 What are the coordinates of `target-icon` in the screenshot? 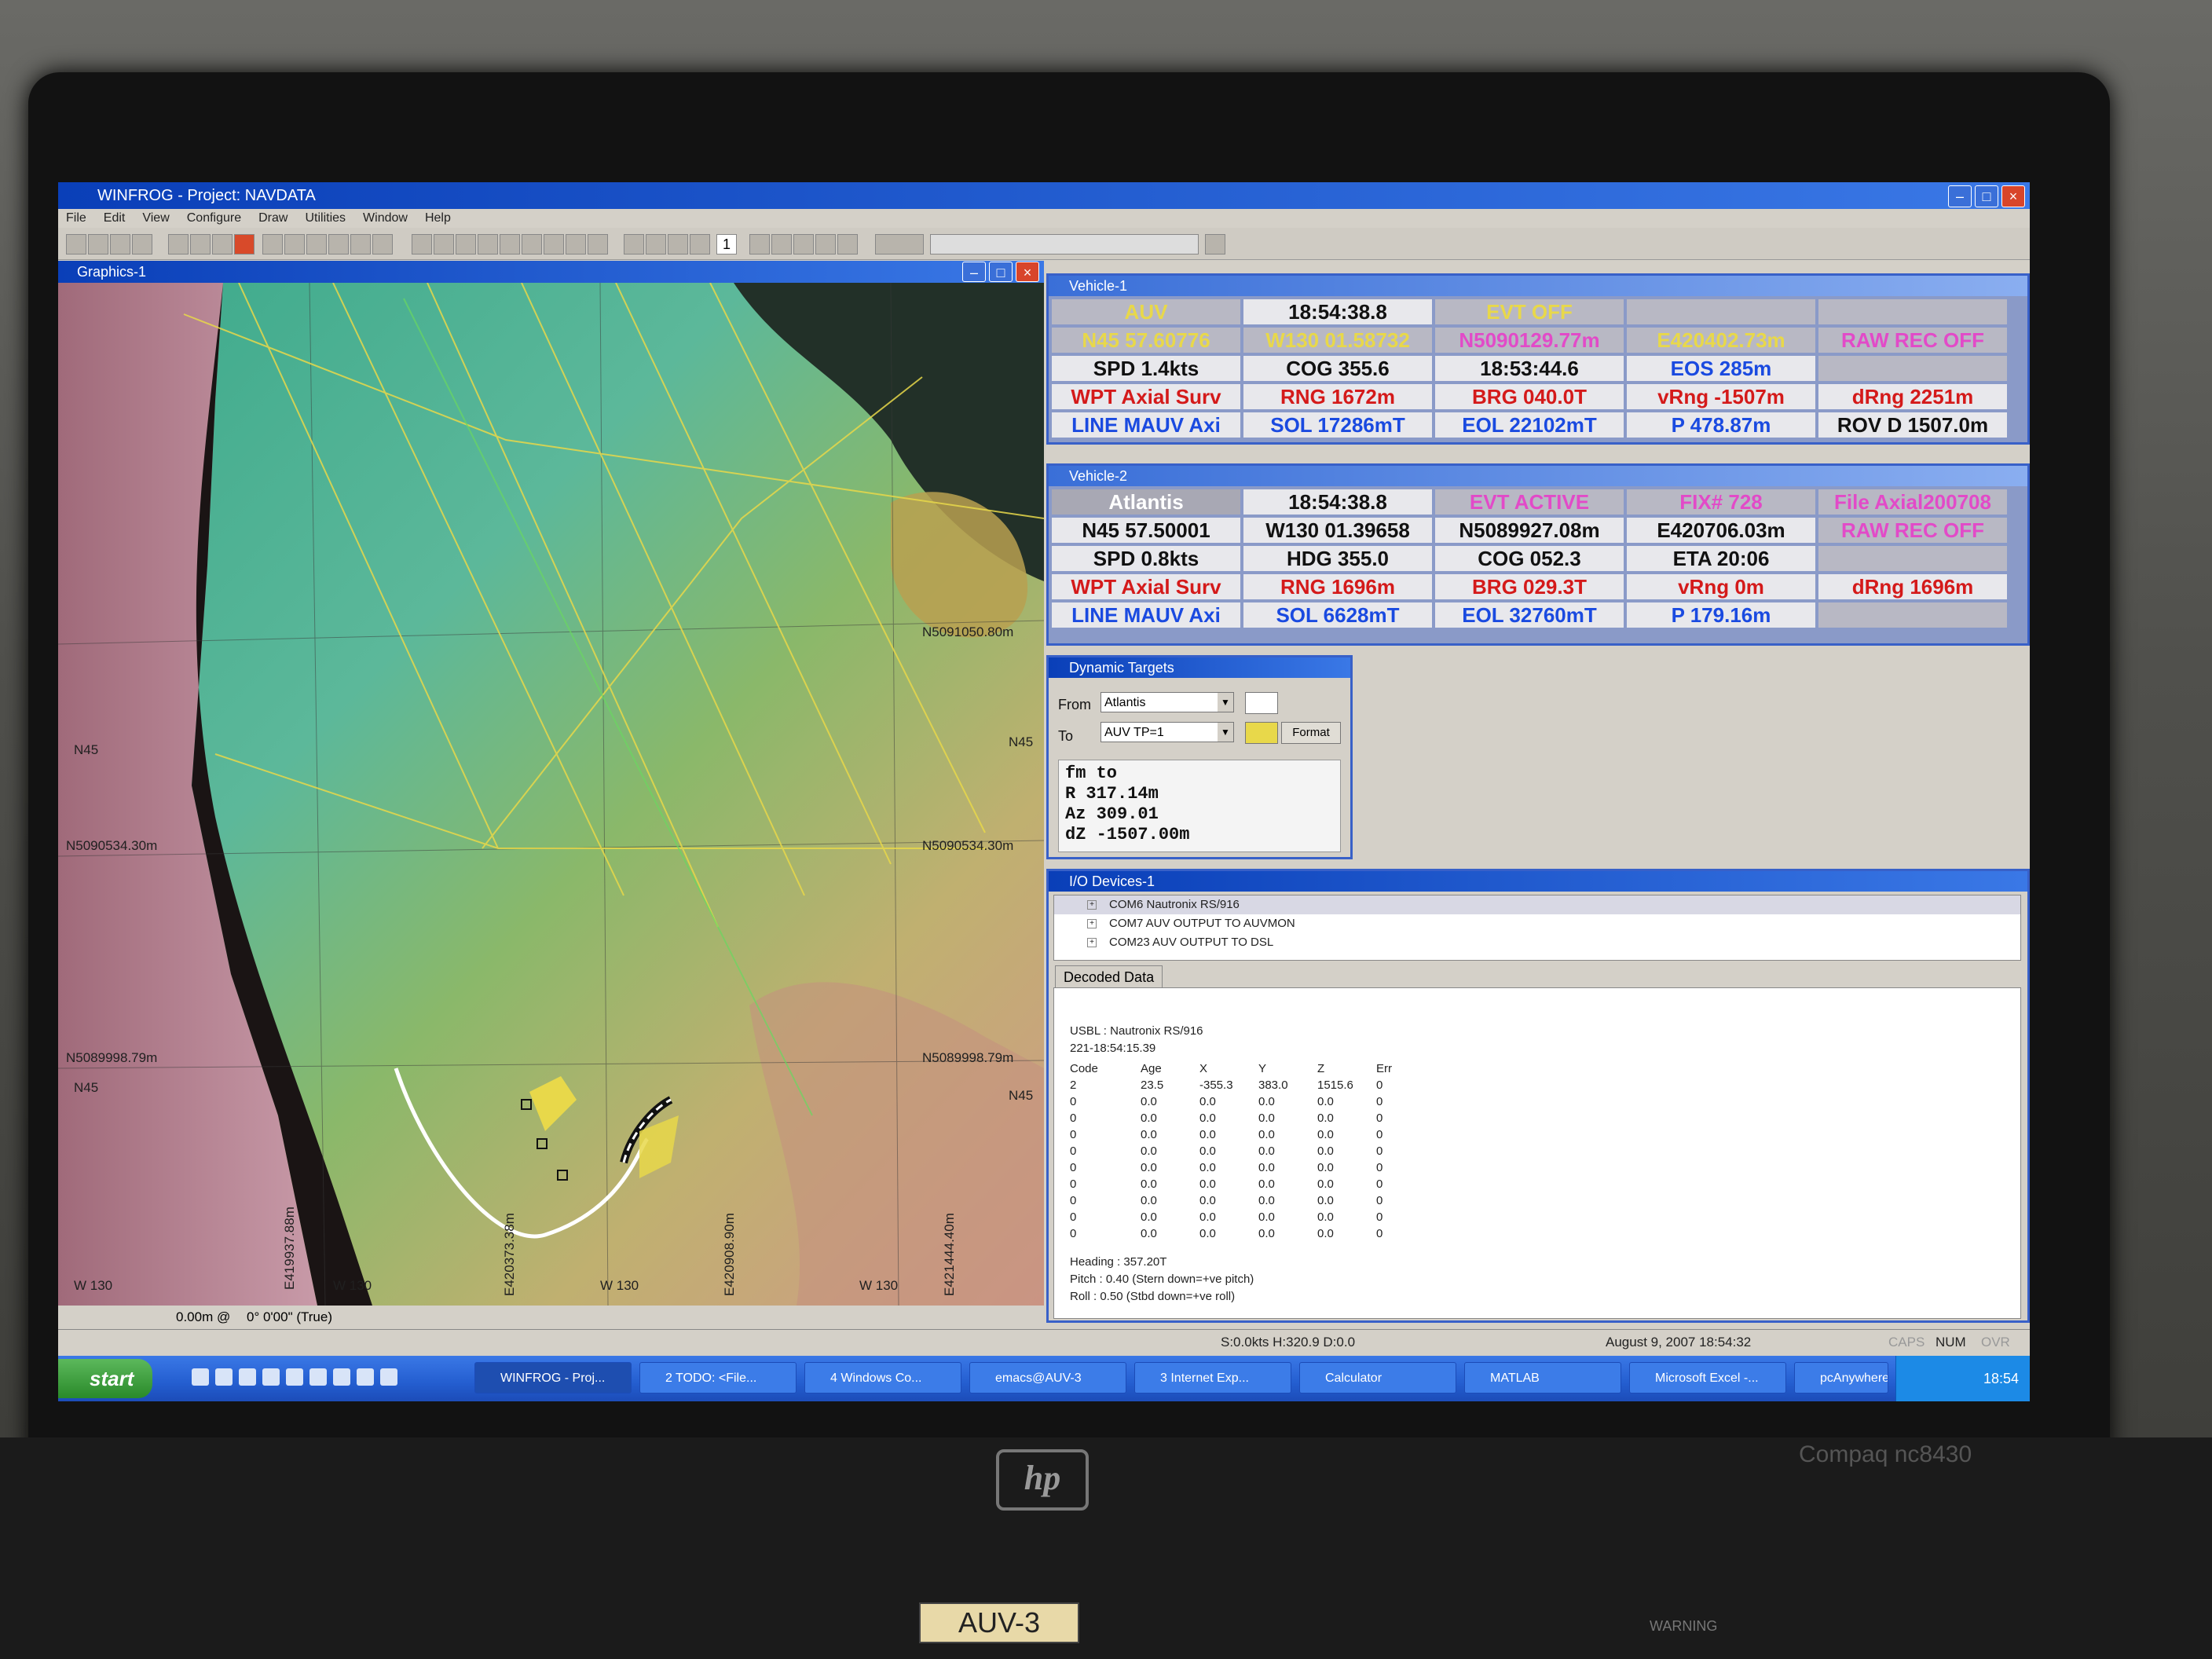 It's located at (222, 245).